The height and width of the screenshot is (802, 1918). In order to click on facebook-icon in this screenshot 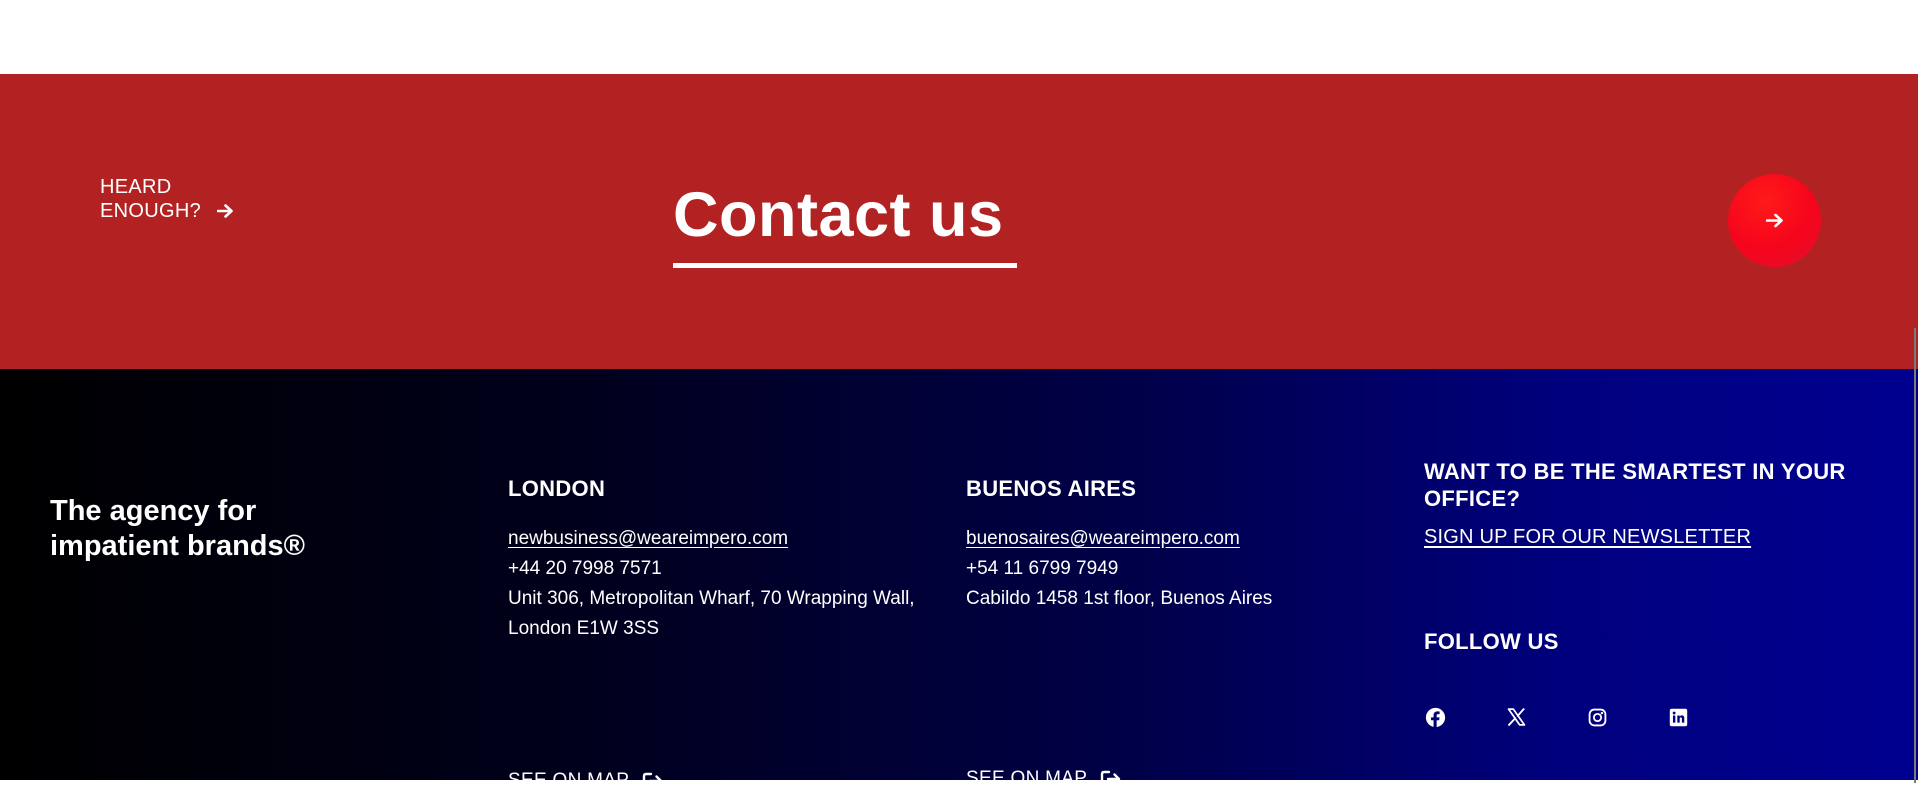, I will do `click(1435, 717)`.